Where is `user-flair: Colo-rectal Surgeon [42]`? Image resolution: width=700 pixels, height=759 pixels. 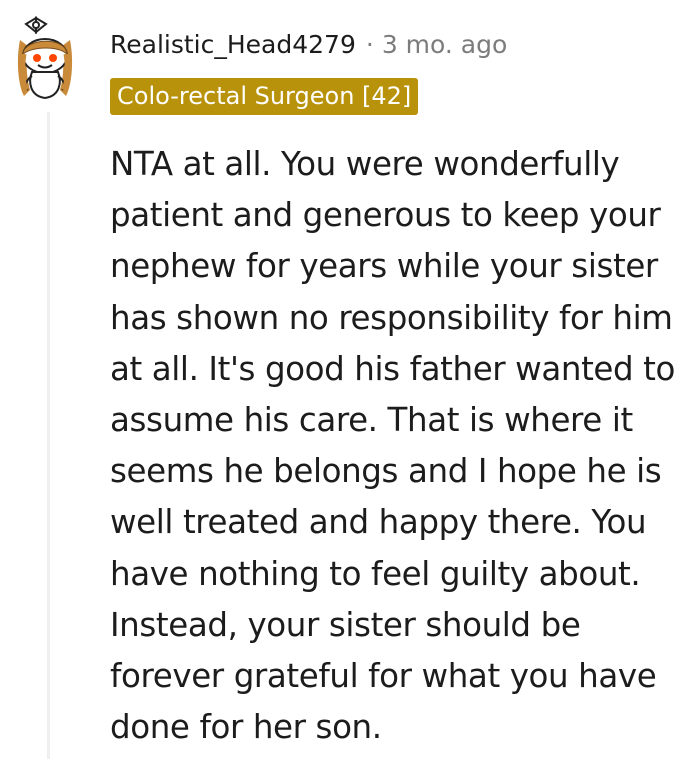 user-flair: Colo-rectal Surgeon [42] is located at coordinates (264, 96).